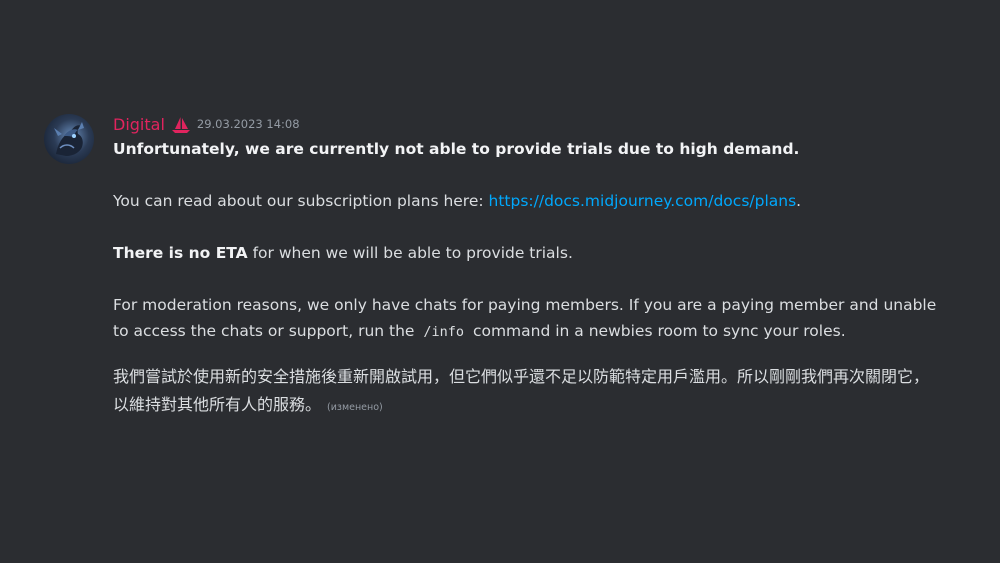 The height and width of the screenshot is (563, 1000). I want to click on timestamp: 29.03.2023 14:08, so click(248, 124).